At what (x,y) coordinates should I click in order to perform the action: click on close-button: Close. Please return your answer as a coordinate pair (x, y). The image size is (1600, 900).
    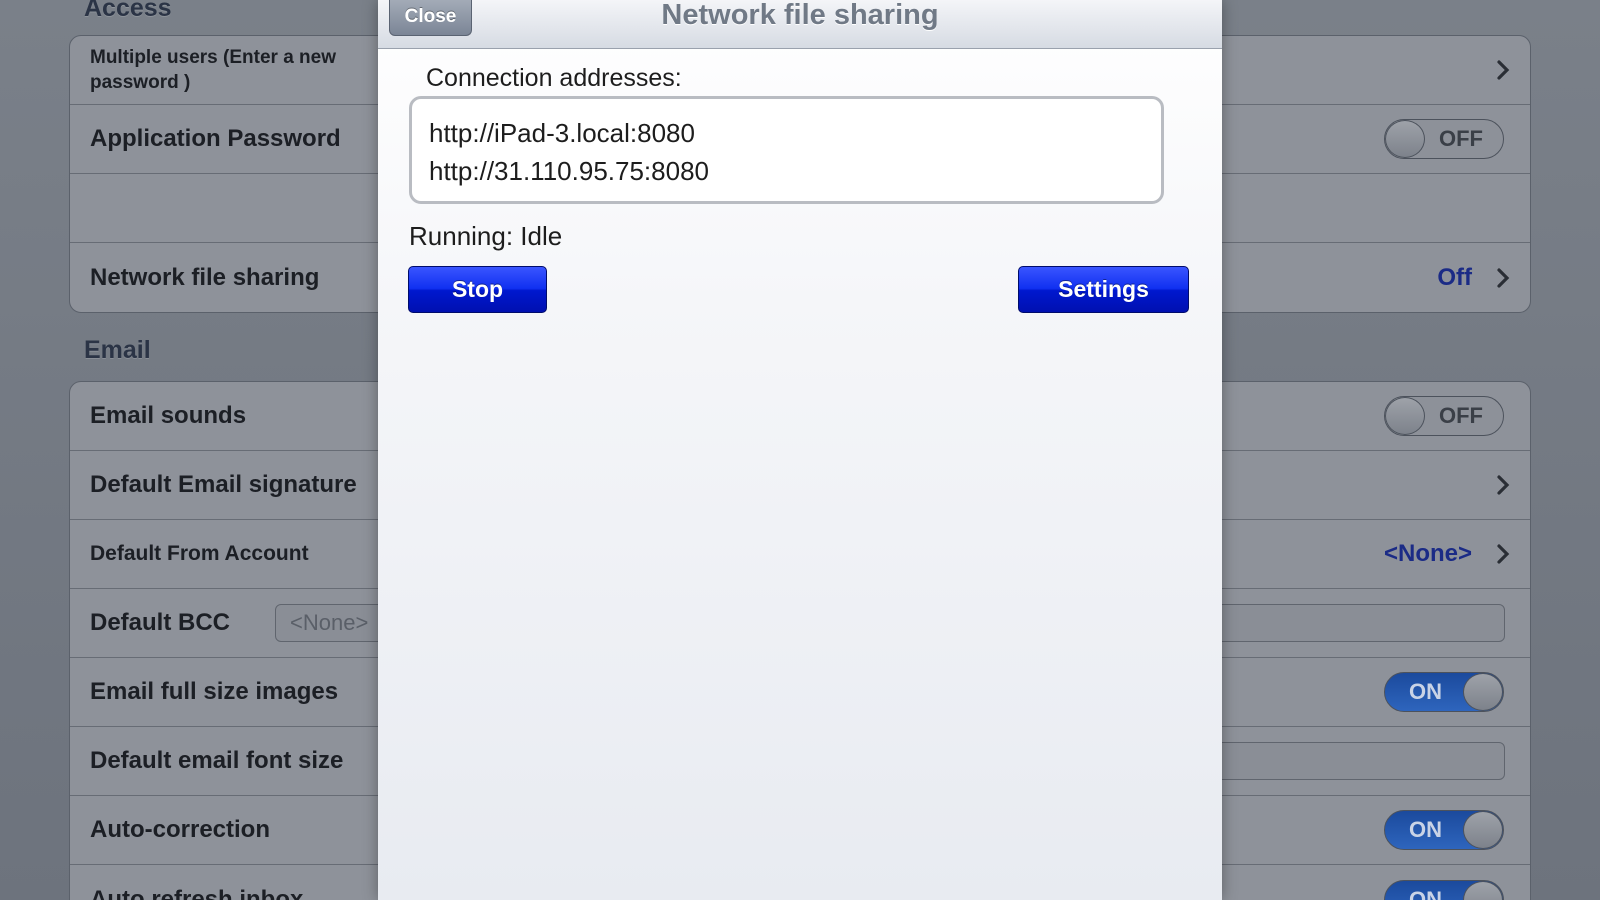
    Looking at the image, I should click on (430, 18).